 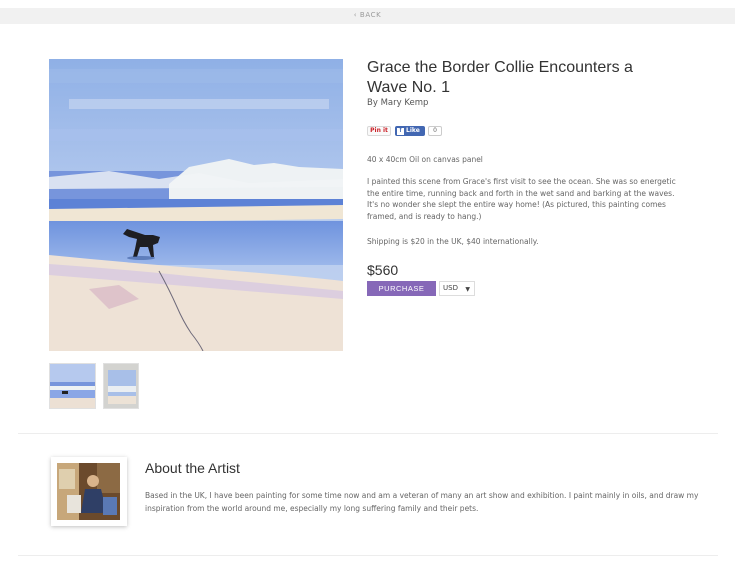 I want to click on top-nav-bar: ‹ BACK, so click(x=367, y=16).